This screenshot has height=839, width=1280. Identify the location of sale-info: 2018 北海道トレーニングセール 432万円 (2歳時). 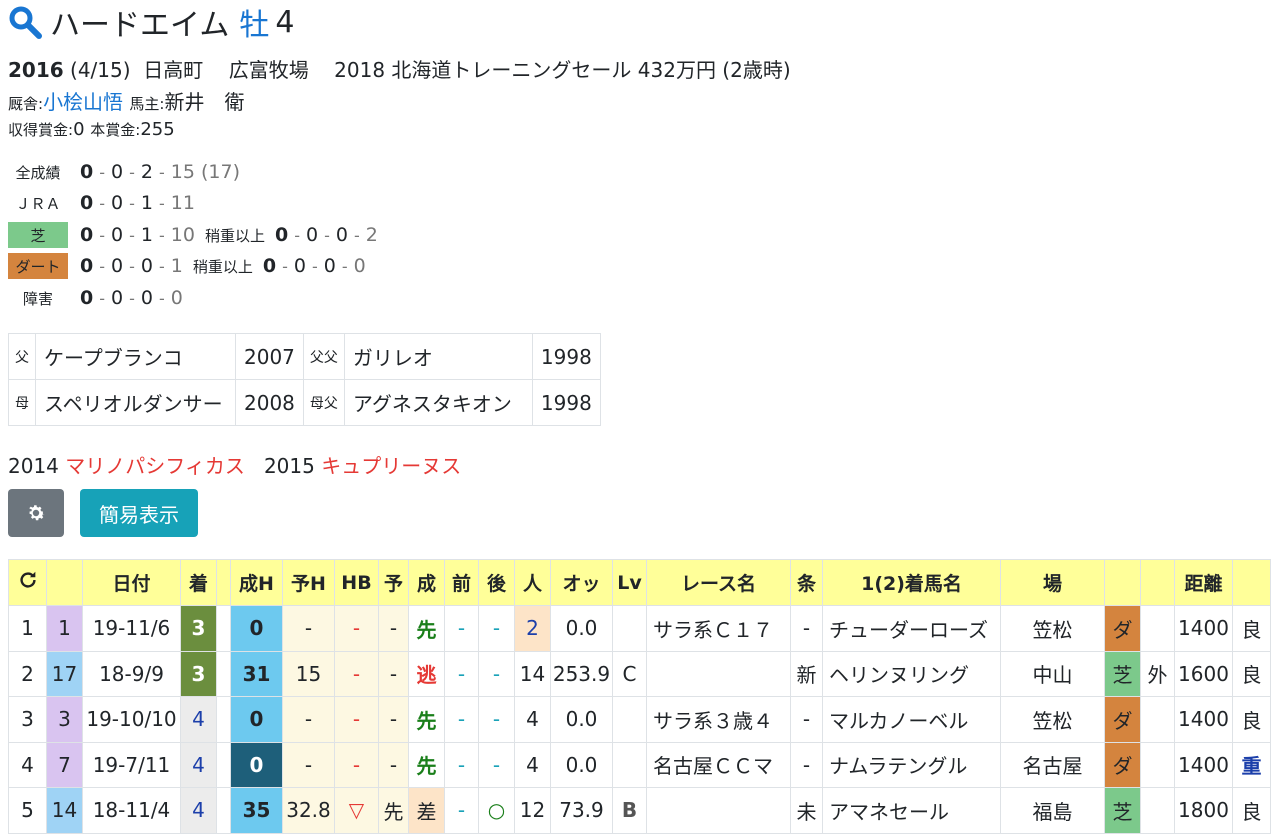
(562, 70).